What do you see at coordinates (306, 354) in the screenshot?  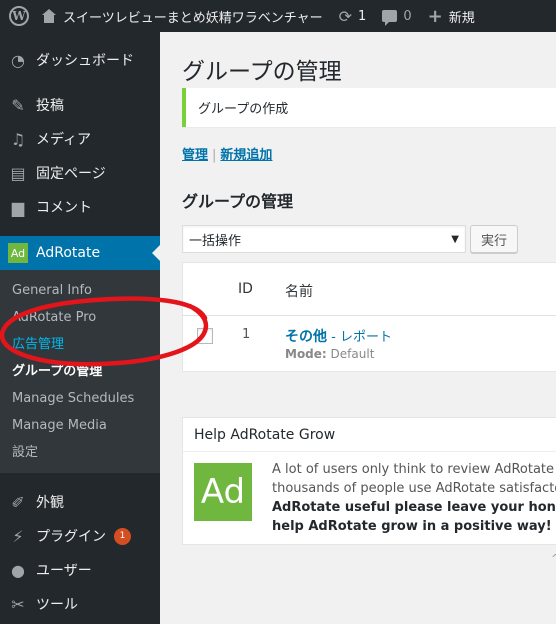 I see `mode-label: Mode:` at bounding box center [306, 354].